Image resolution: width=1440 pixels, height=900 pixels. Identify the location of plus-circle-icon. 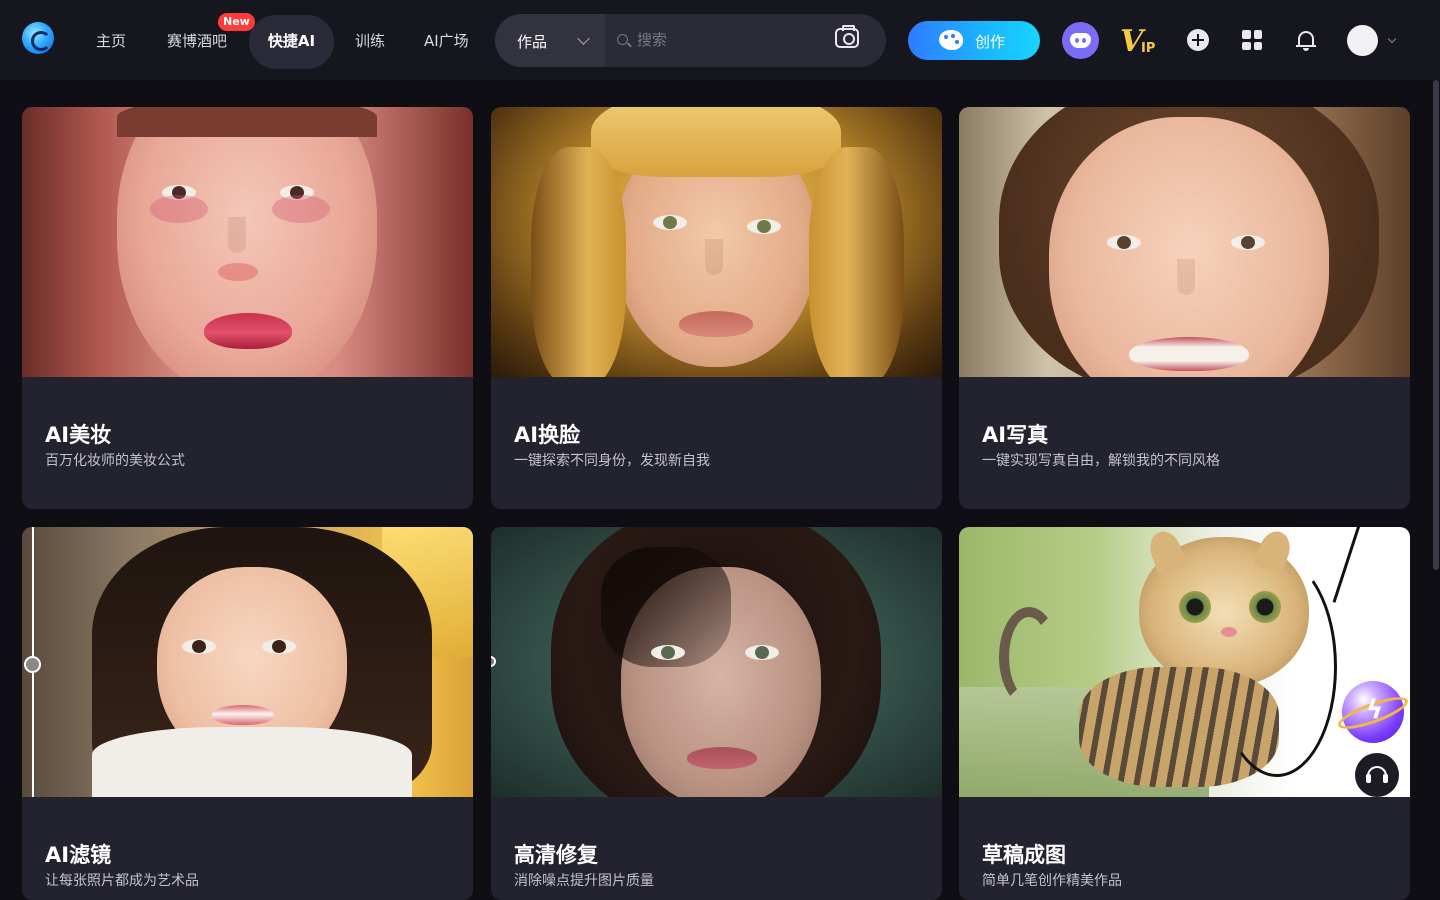
(1198, 40).